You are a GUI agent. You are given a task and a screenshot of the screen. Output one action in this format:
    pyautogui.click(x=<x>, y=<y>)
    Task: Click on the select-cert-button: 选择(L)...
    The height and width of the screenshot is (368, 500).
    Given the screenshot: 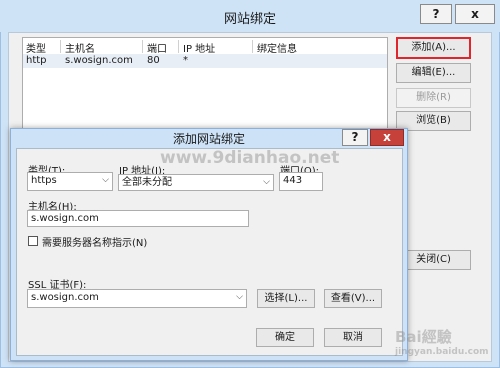 What is the action you would take?
    pyautogui.click(x=286, y=298)
    